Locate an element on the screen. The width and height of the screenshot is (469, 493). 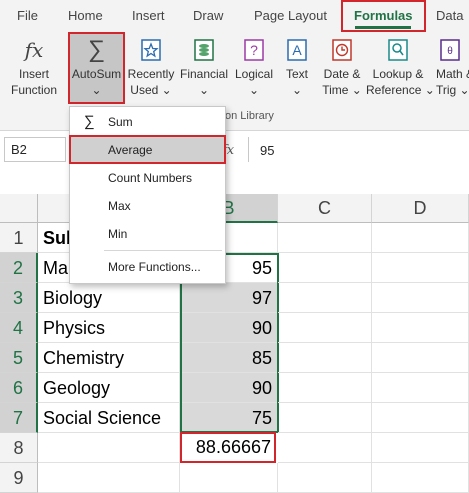
insert-function-label-1: Insert is located at coordinates (33, 74).